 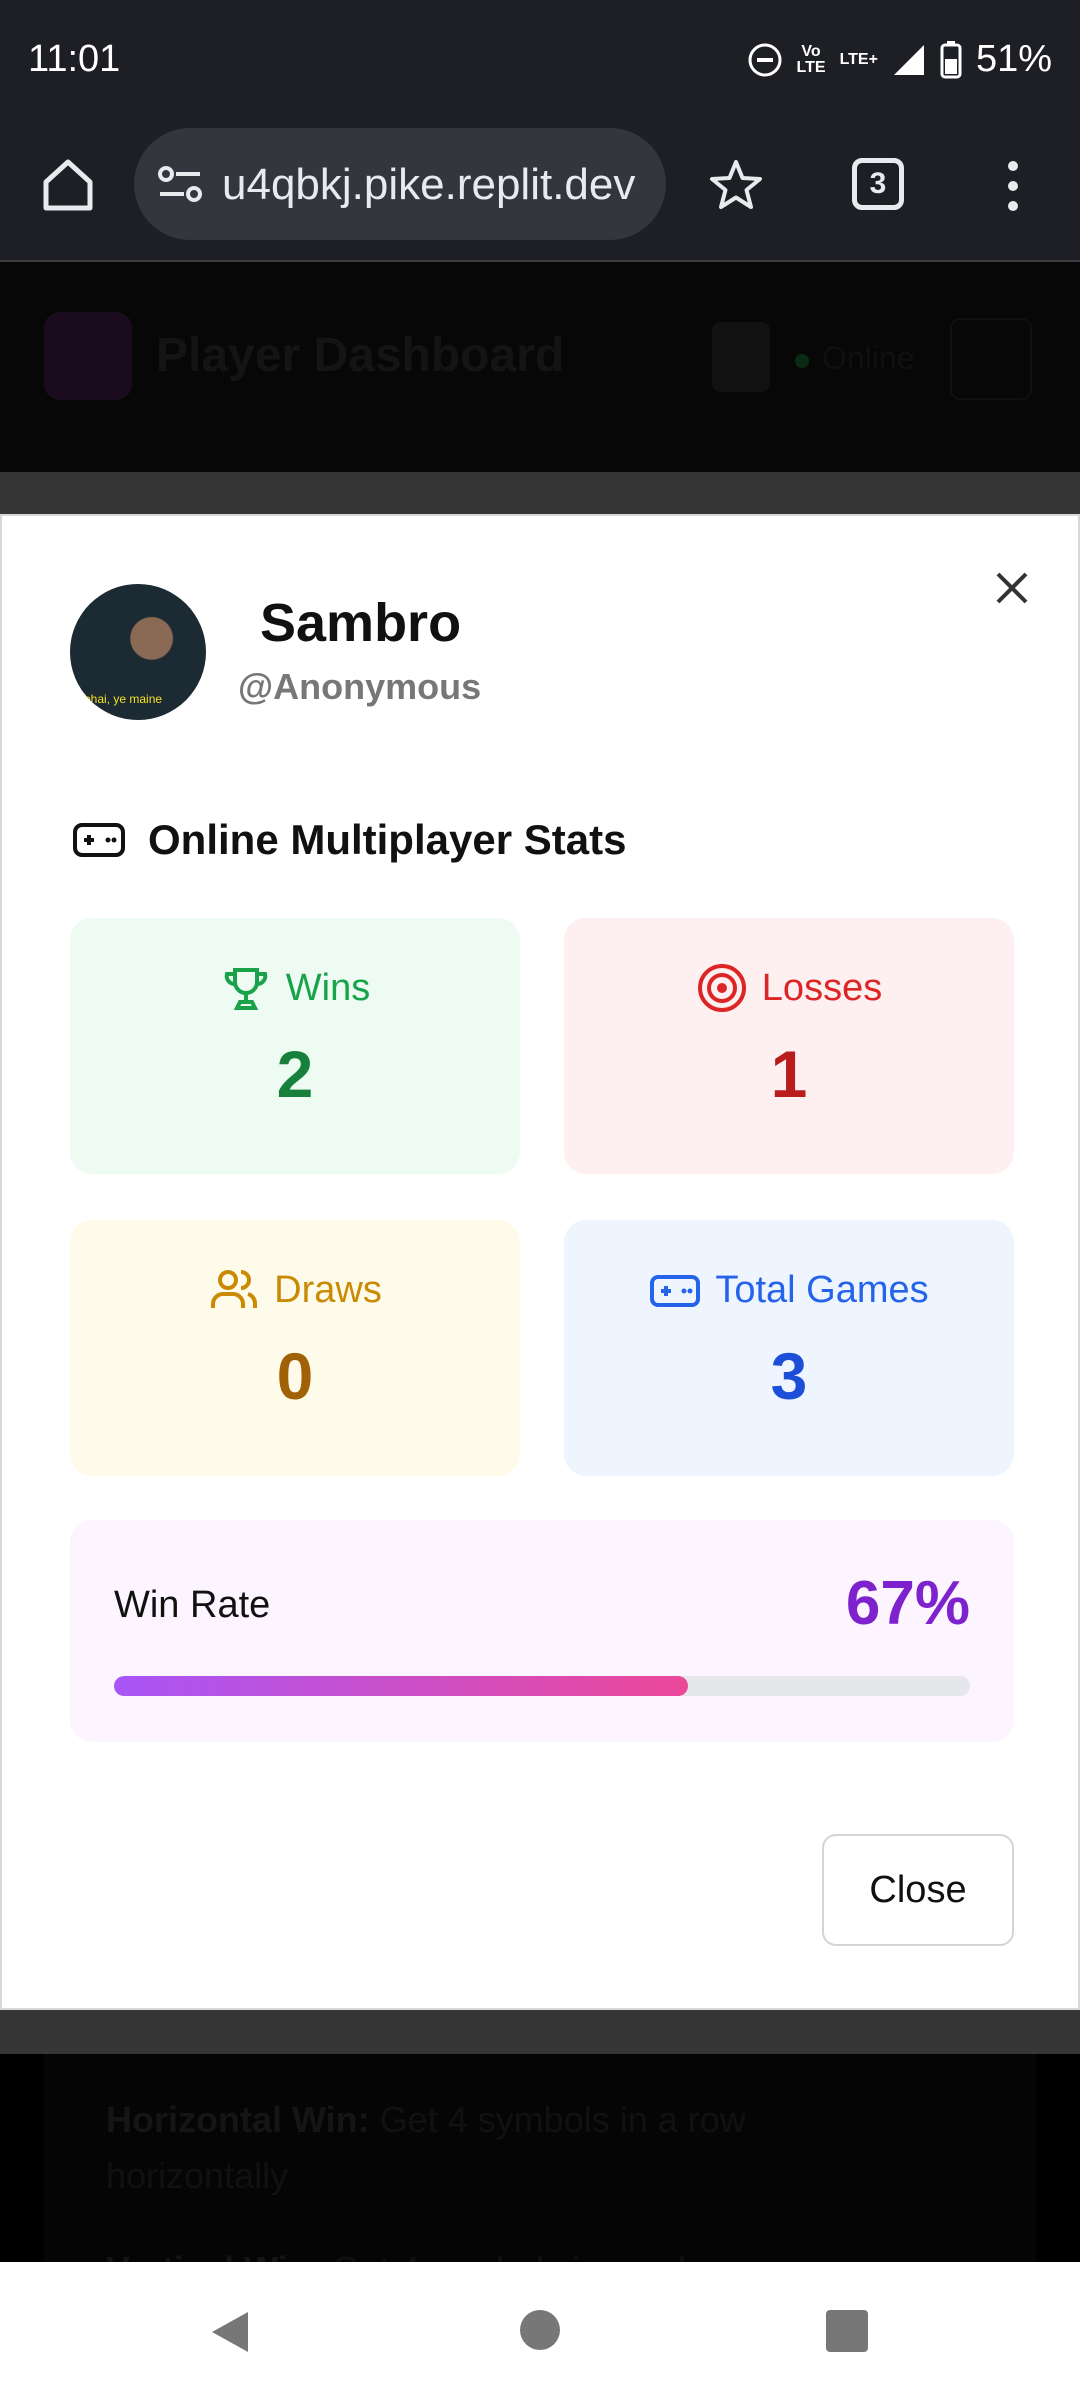 What do you see at coordinates (907, 1603) in the screenshot?
I see `win-rate-value: 67%` at bounding box center [907, 1603].